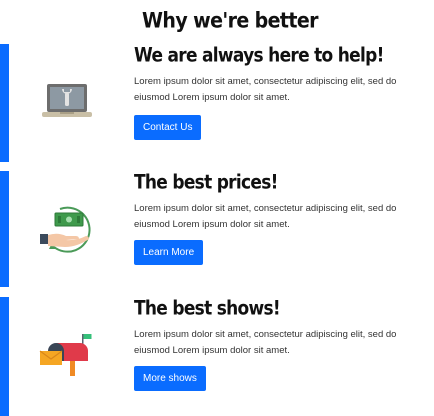 Image resolution: width=434 pixels, height=416 pixels. What do you see at coordinates (170, 378) in the screenshot?
I see `more-shows-button: More shows` at bounding box center [170, 378].